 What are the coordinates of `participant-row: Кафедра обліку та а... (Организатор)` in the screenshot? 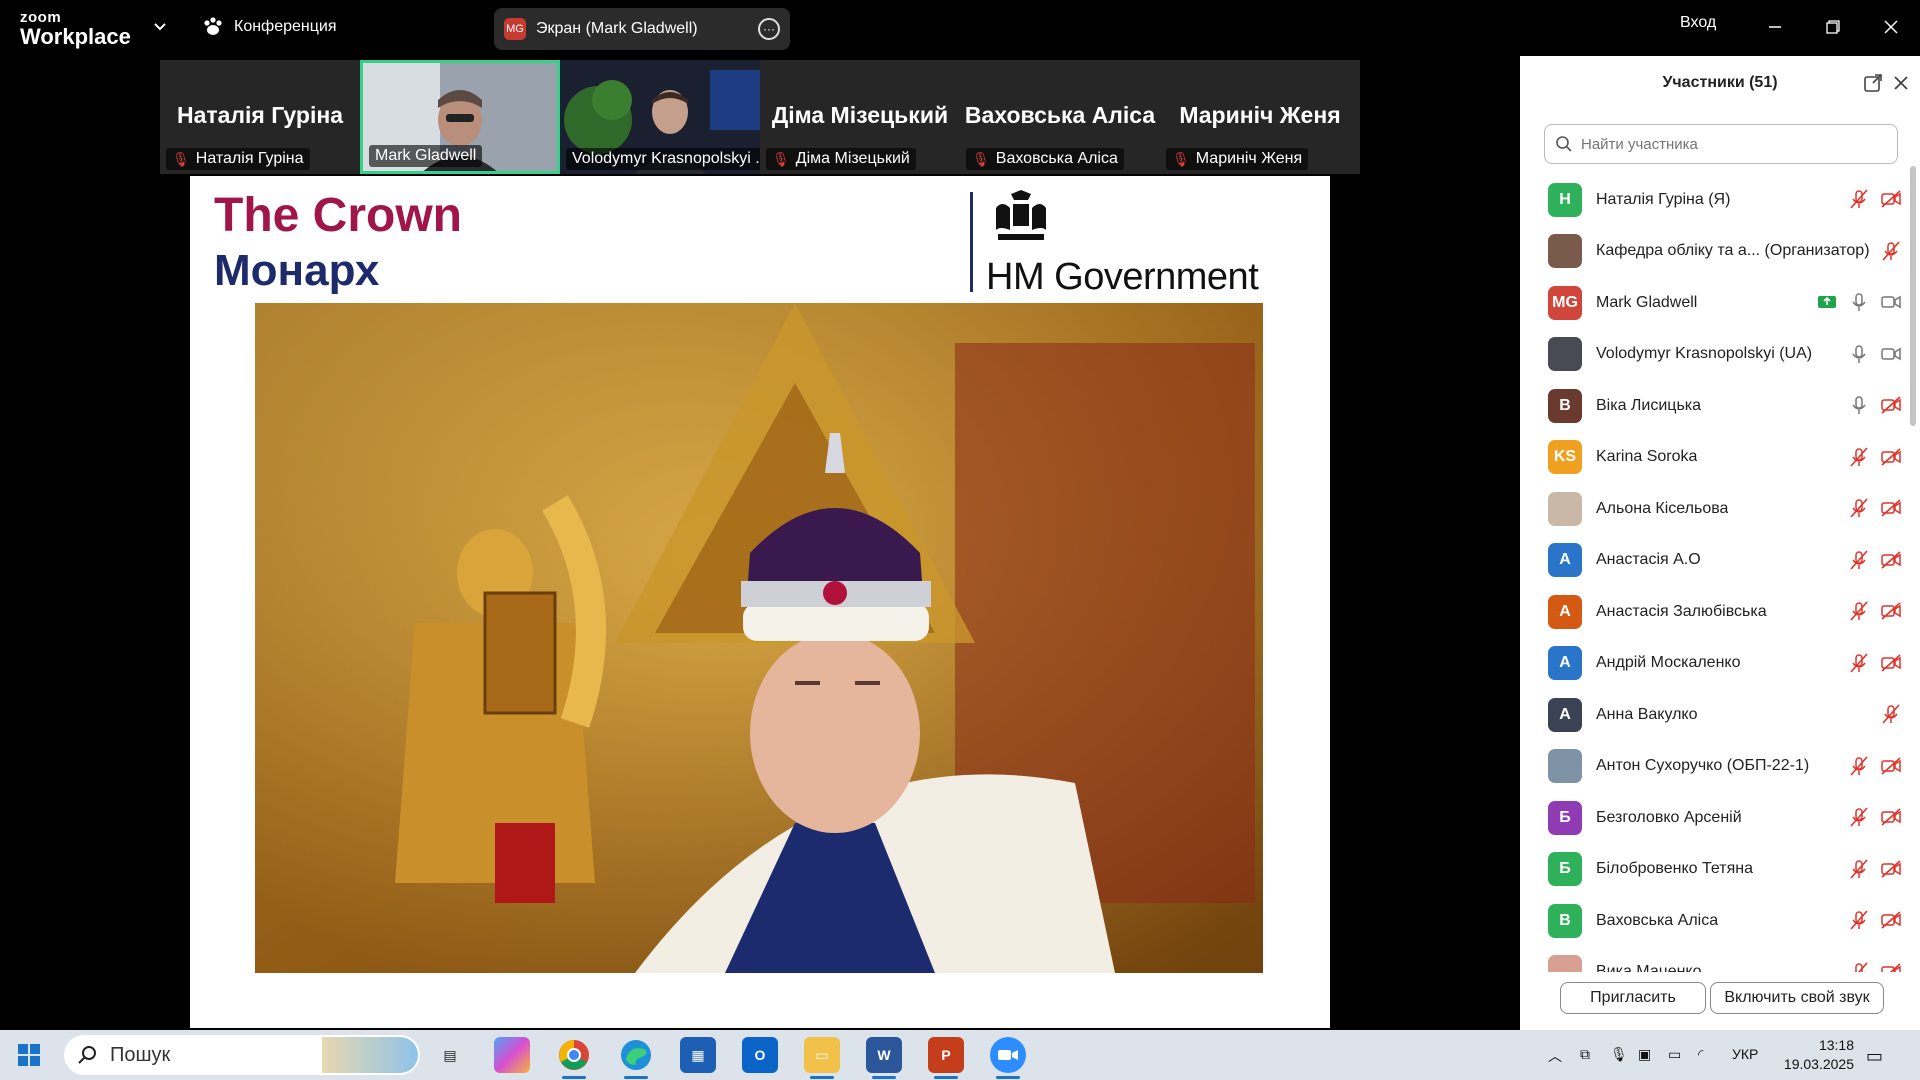 It's located at (1728, 251).